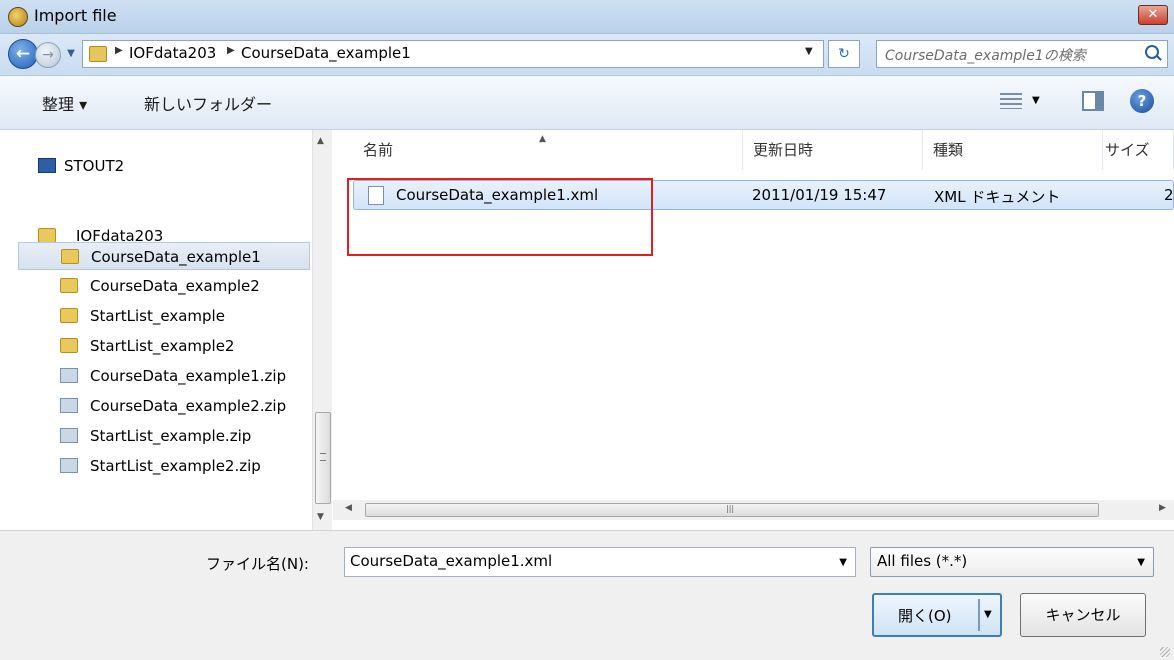 This screenshot has height=660, width=1174. Describe the element at coordinates (176, 257) in the screenshot. I see `nav-item-label: CourseData_example1` at that location.